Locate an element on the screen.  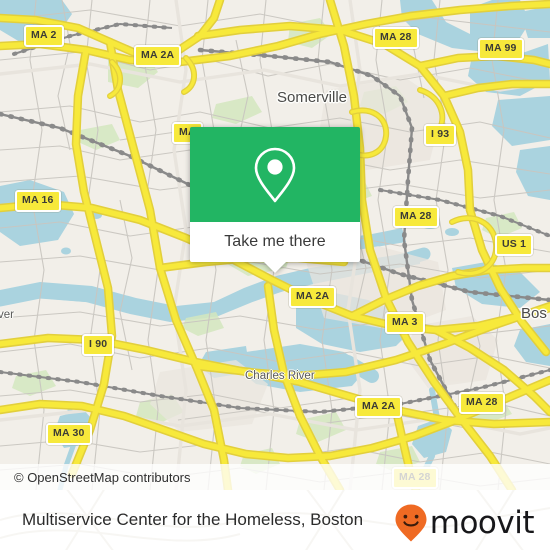
place-label: Bos is located at coordinates (534, 313).